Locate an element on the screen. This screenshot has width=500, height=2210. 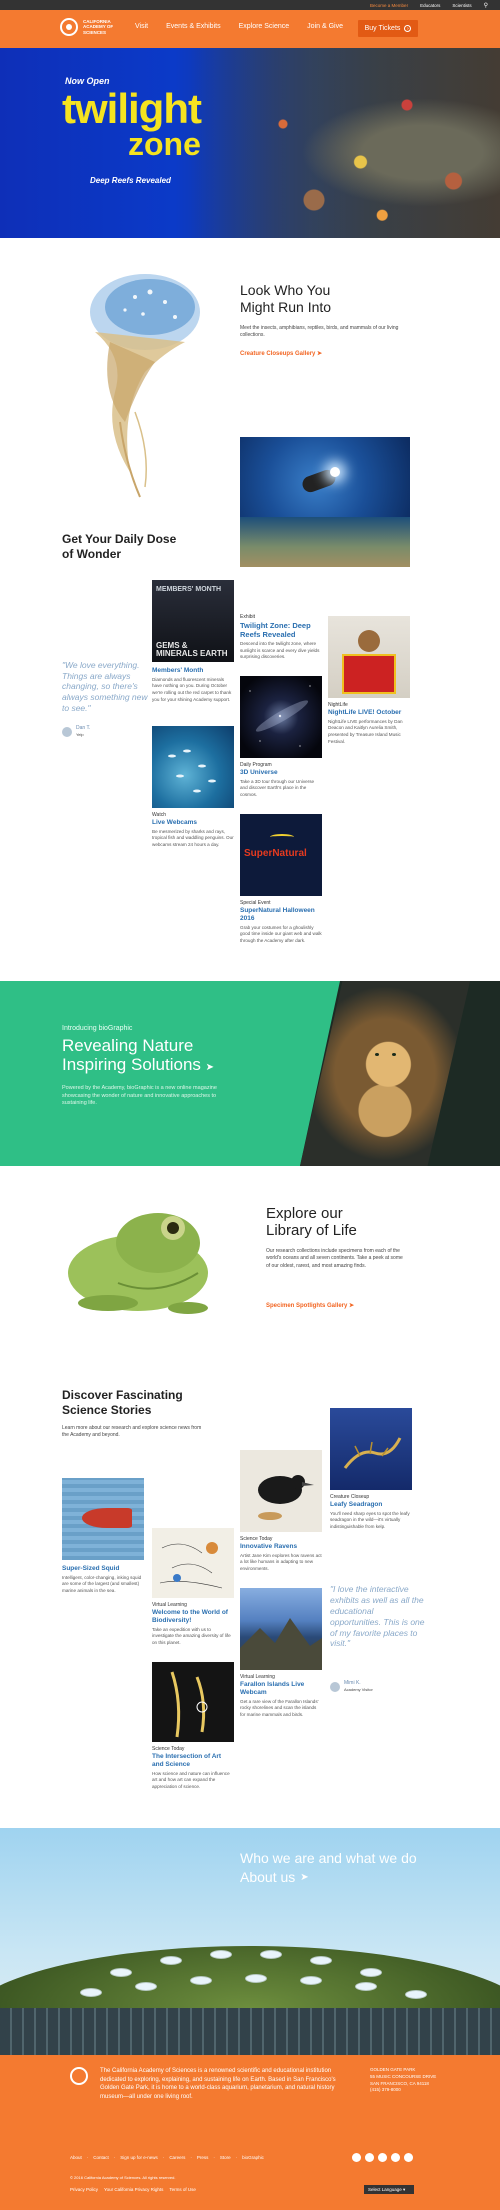
biodiversity-illustration is located at coordinates (191, 1565).